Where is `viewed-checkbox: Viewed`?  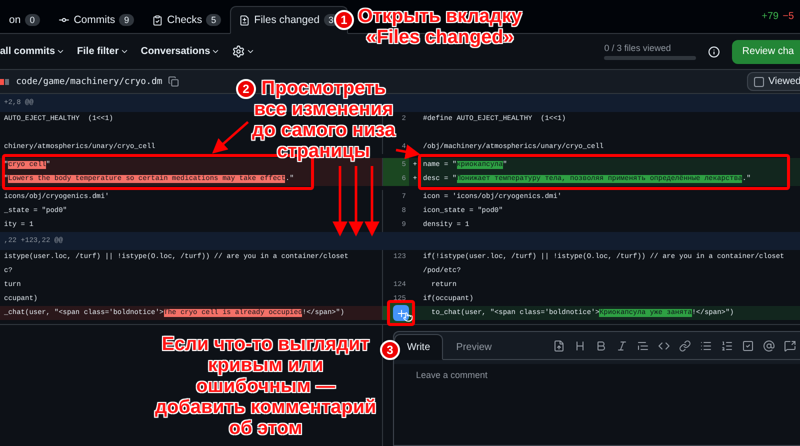
viewed-checkbox: Viewed is located at coordinates (773, 81).